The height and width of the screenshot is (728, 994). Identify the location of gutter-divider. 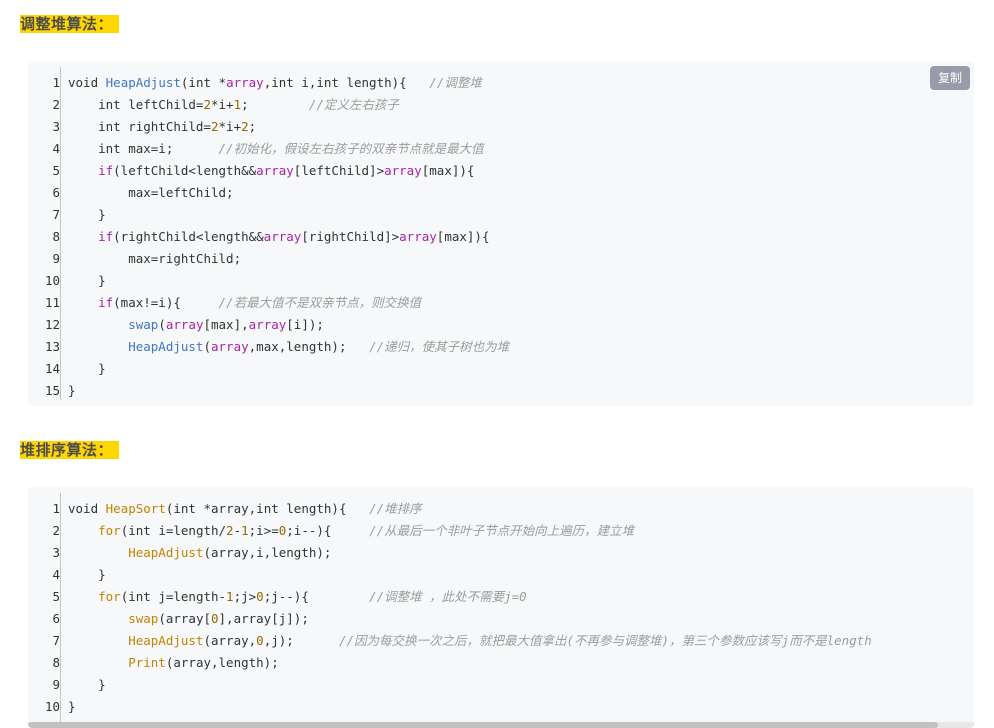
(60, 233).